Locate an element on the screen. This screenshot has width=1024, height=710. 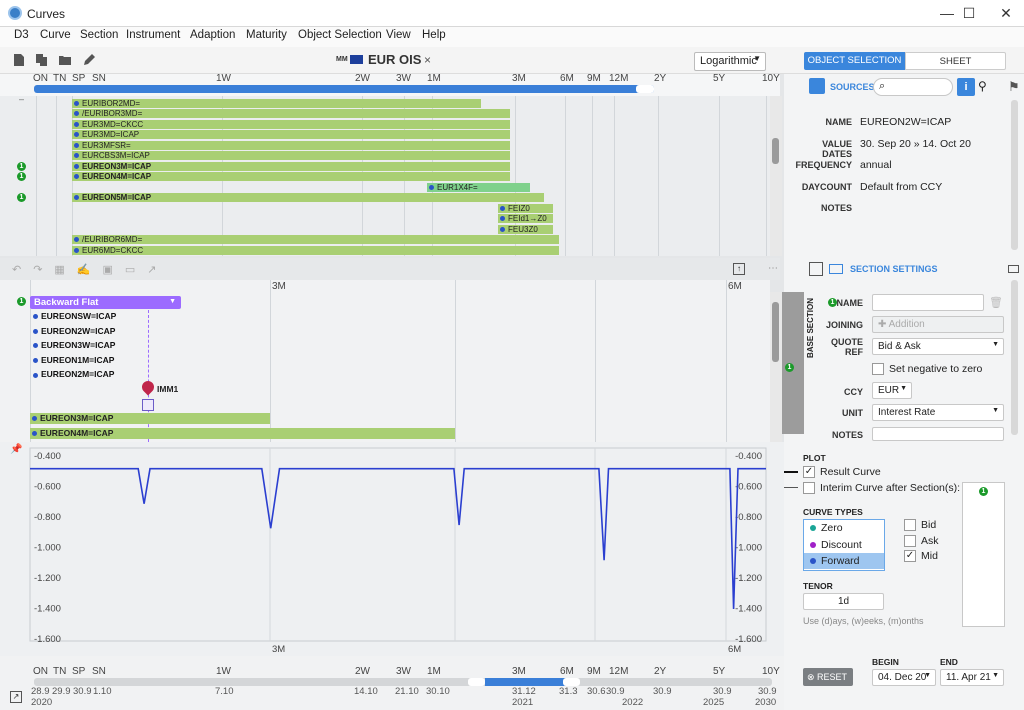
unit-select: Interest Rate ▼ is located at coordinates (938, 412).